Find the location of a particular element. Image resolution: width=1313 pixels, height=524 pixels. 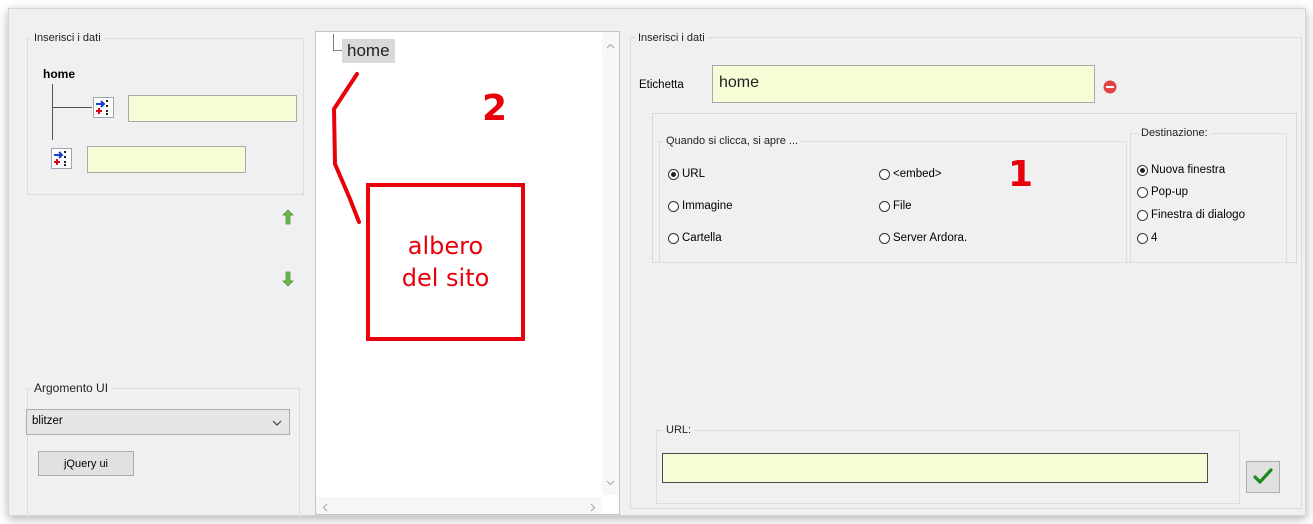

theme-group-title: Argomento UI is located at coordinates (71, 388).